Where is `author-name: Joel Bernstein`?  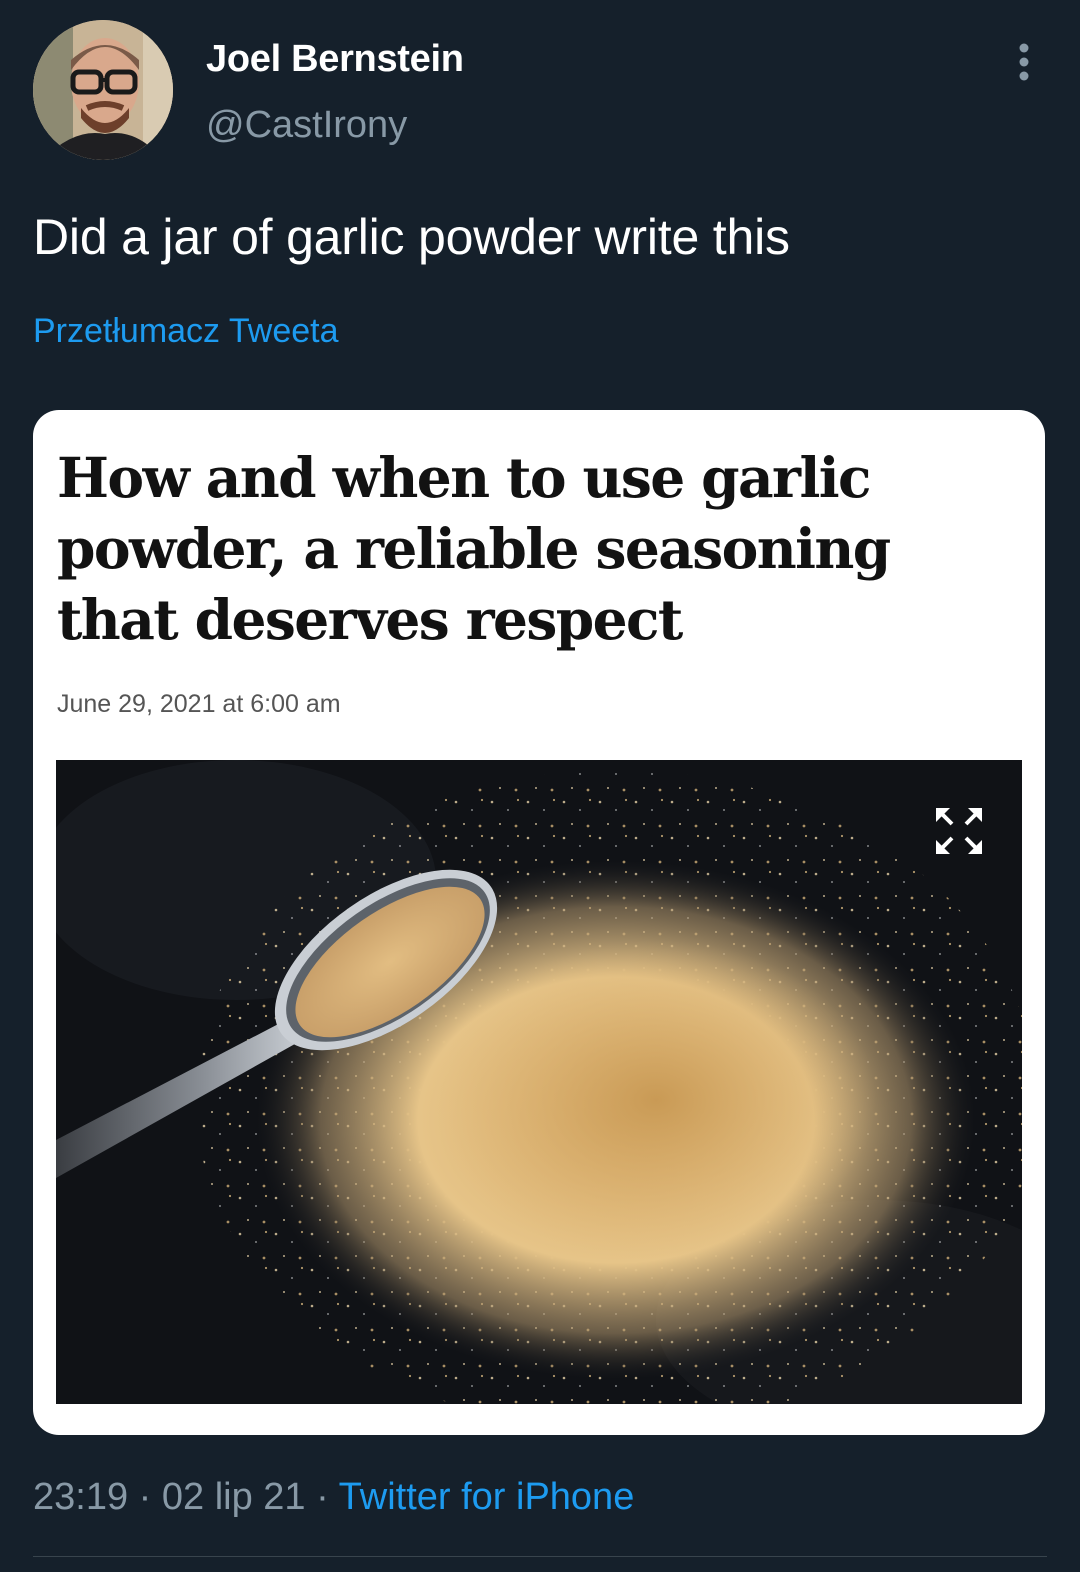
author-name: Joel Bernstein is located at coordinates (335, 59).